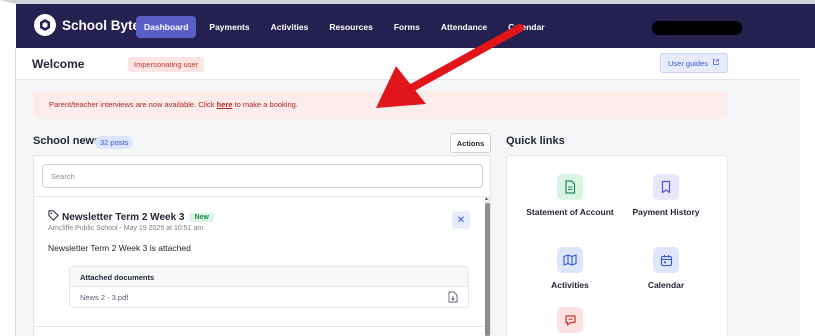  What do you see at coordinates (269, 277) in the screenshot?
I see `attached-documents-heading: Attached documents` at bounding box center [269, 277].